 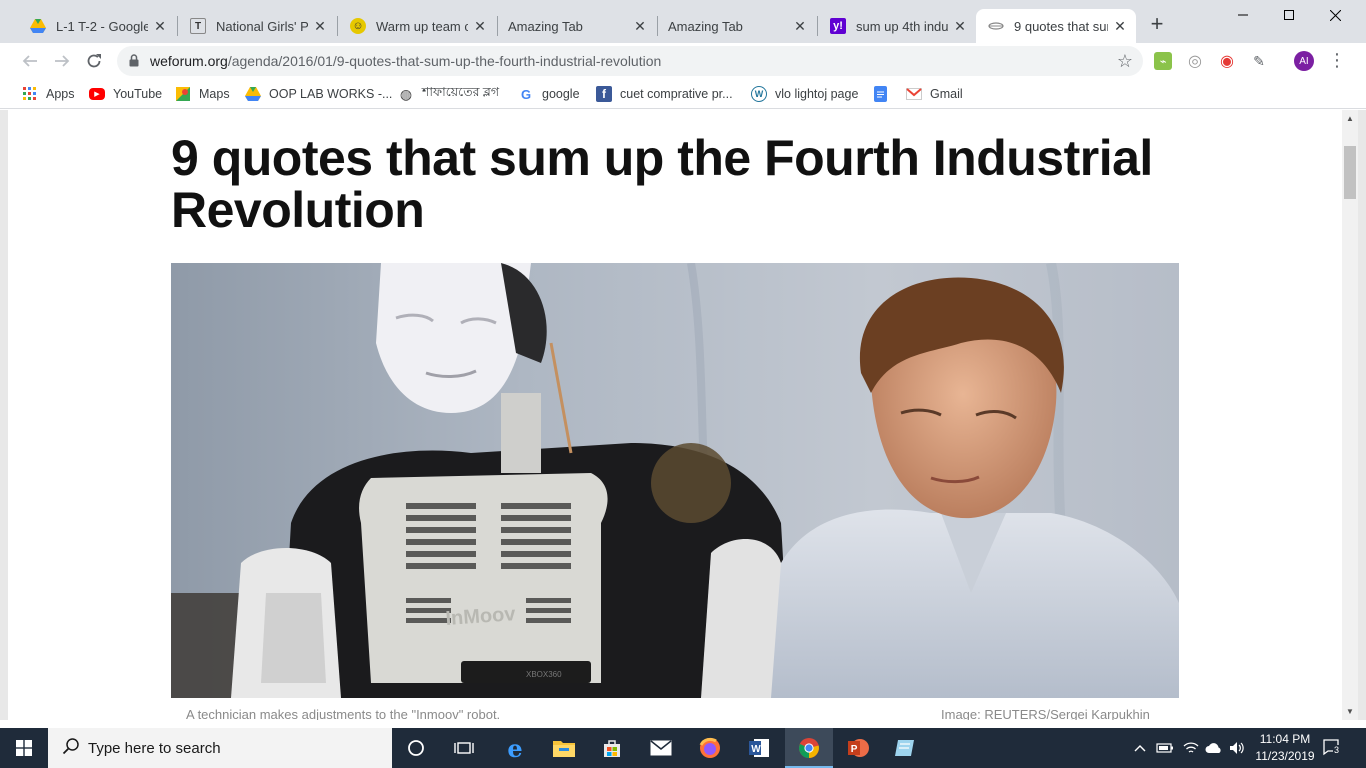 I want to click on svg-text: W, so click(x=756, y=749).